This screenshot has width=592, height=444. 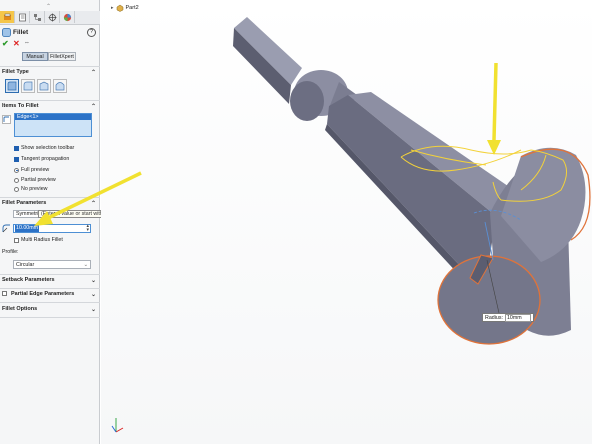 I want to click on profile-value: Circular, so click(x=25, y=265).